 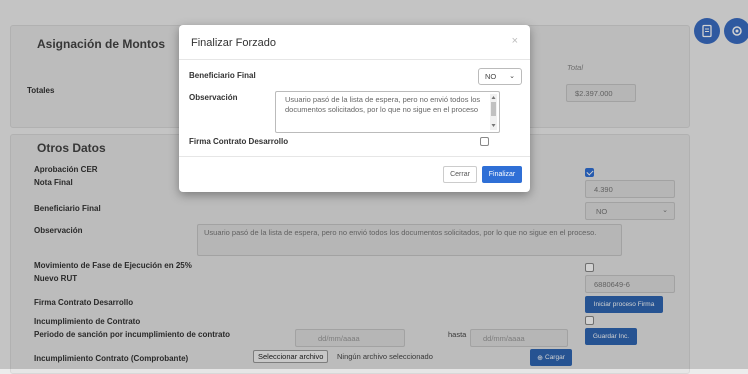 What do you see at coordinates (515, 41) in the screenshot?
I see `close-icon: ×` at bounding box center [515, 41].